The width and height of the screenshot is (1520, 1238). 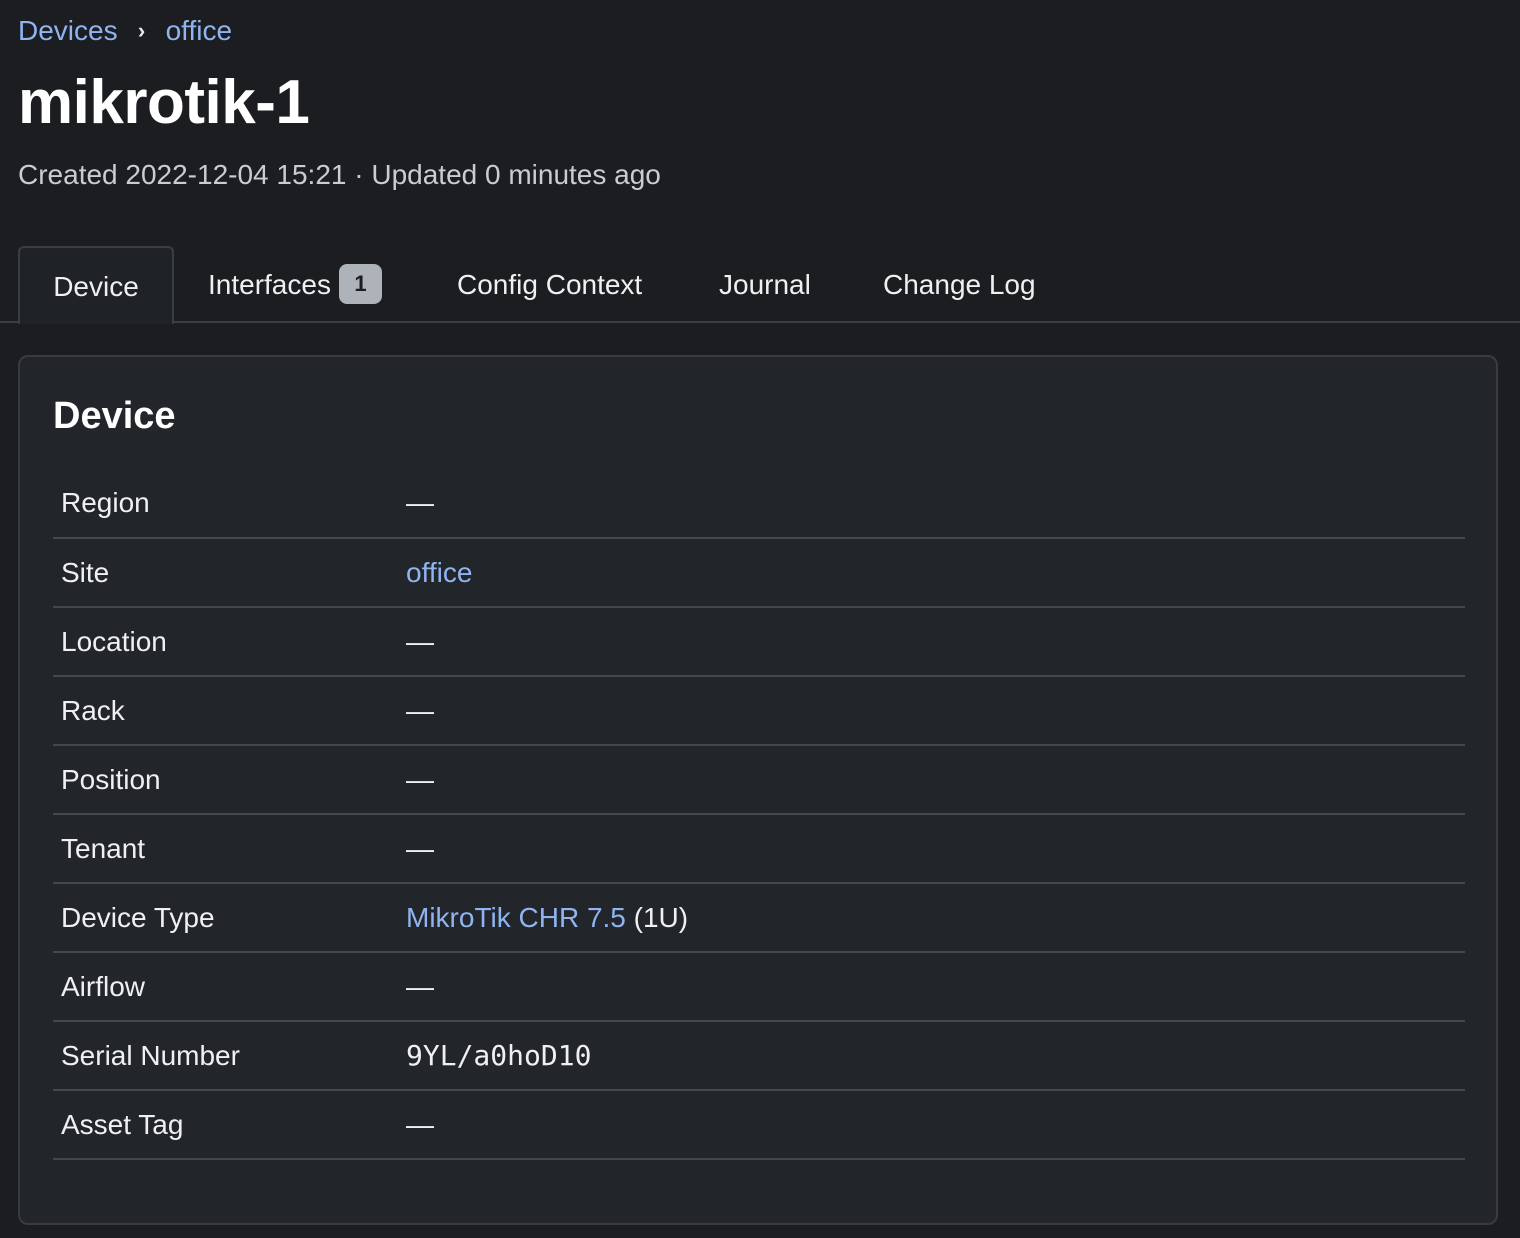 I want to click on table-row: Tenant —, so click(x=759, y=848).